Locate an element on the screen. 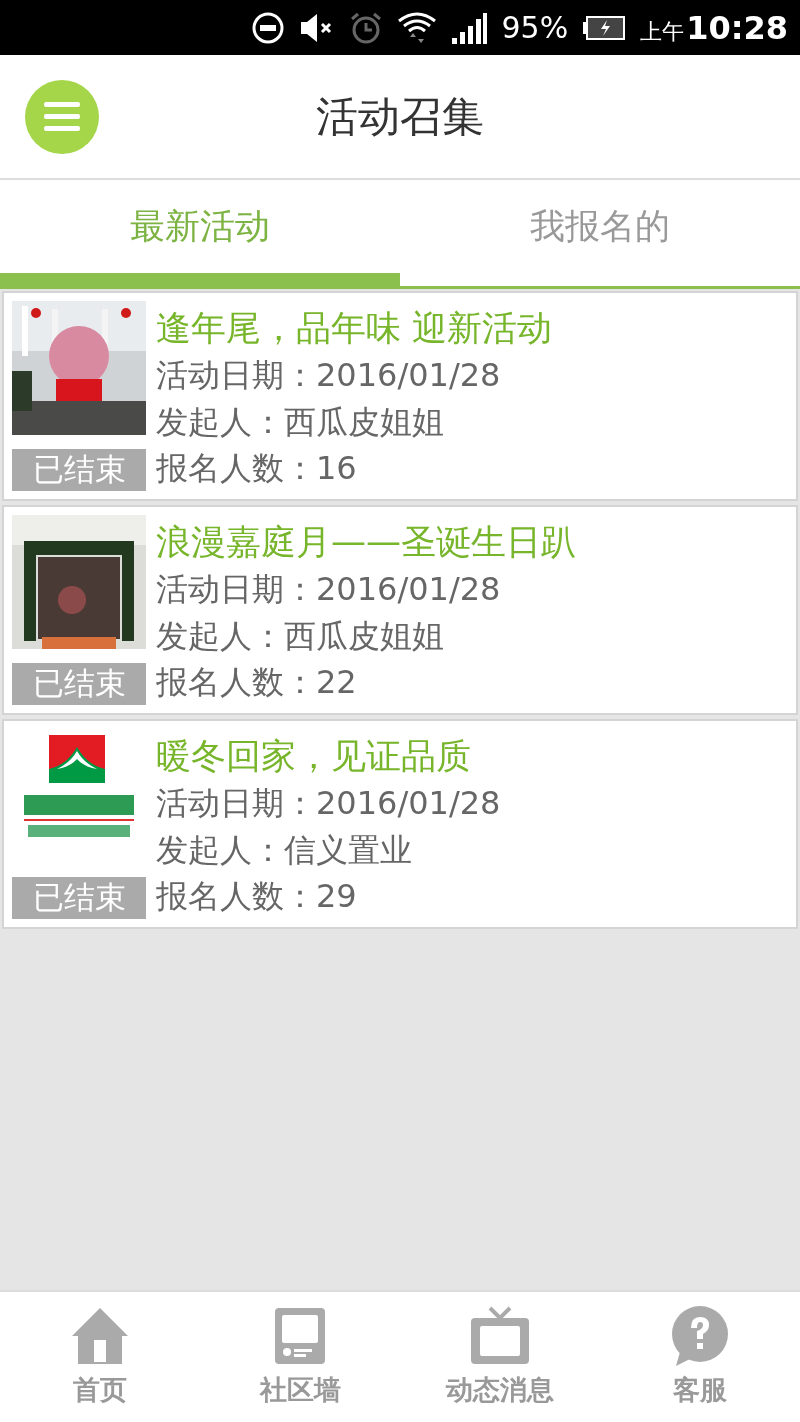  tv-icon is located at coordinates (500, 1336).